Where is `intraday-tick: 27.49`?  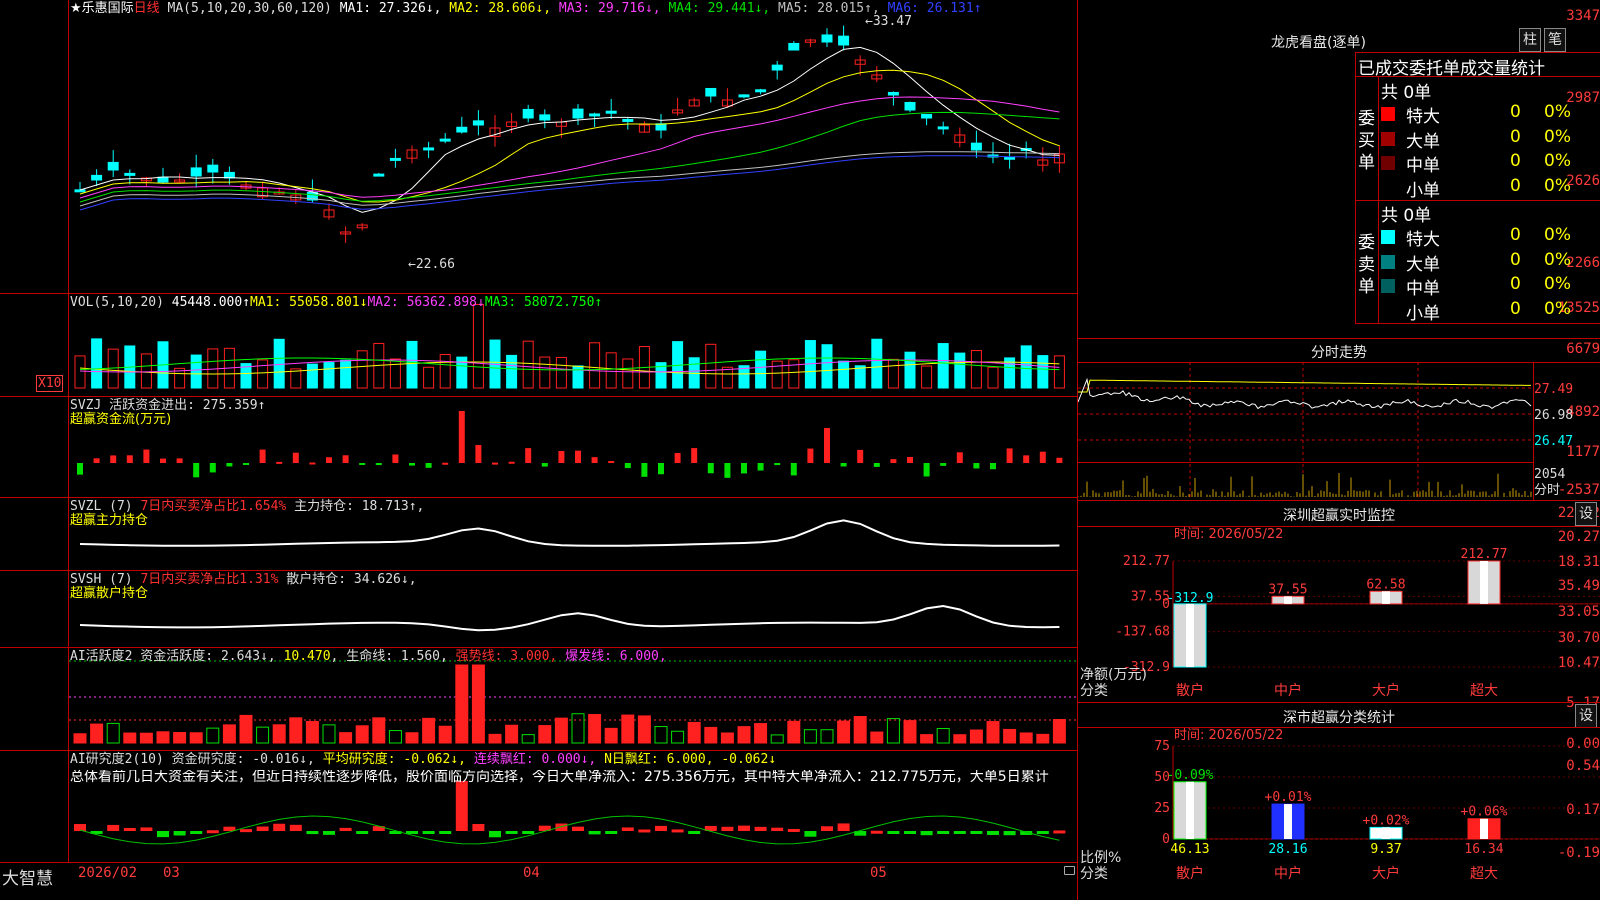 intraday-tick: 27.49 is located at coordinates (1554, 389).